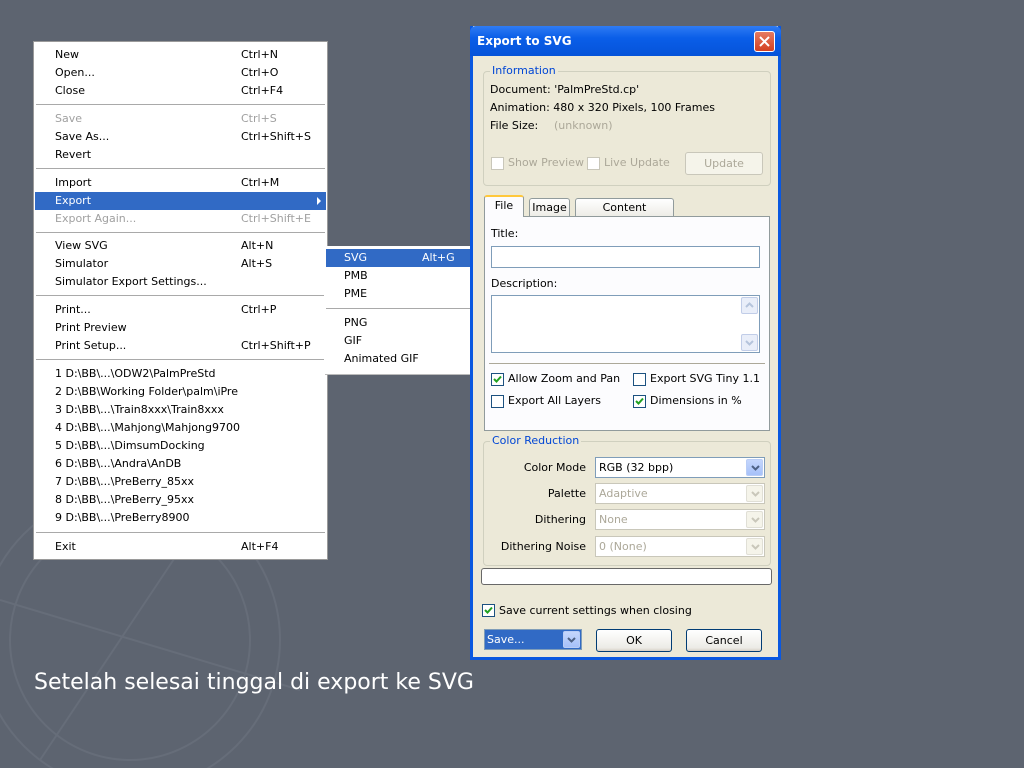 This screenshot has height=768, width=1024. Describe the element at coordinates (624, 214) in the screenshot. I see `tab-content-directory: Content Directory` at that location.